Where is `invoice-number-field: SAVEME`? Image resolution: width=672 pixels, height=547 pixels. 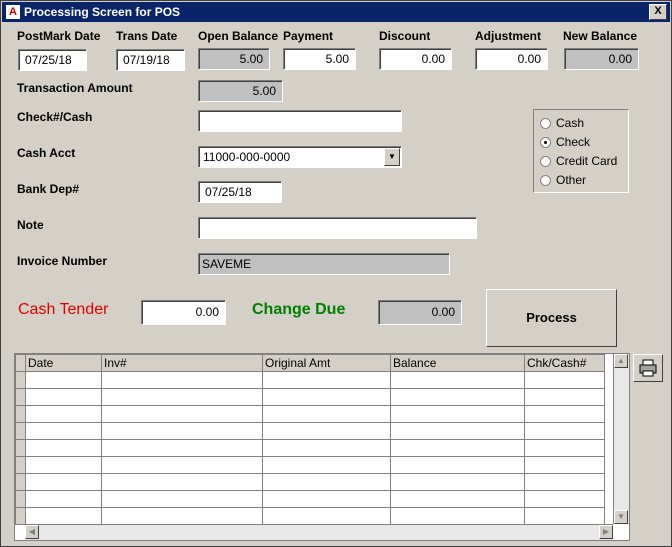
invoice-number-field: SAVEME is located at coordinates (324, 264).